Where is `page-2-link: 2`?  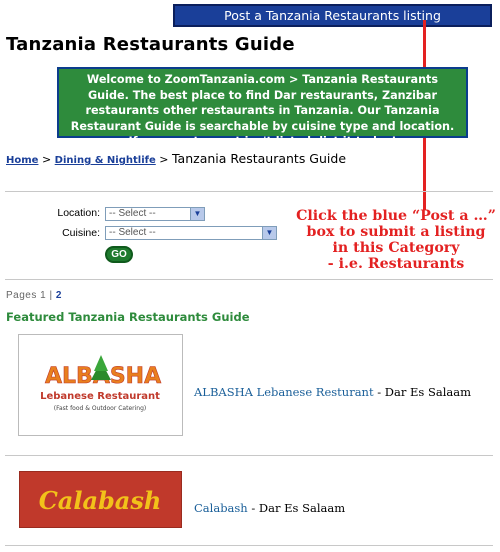
page-2-link: 2 is located at coordinates (59, 295).